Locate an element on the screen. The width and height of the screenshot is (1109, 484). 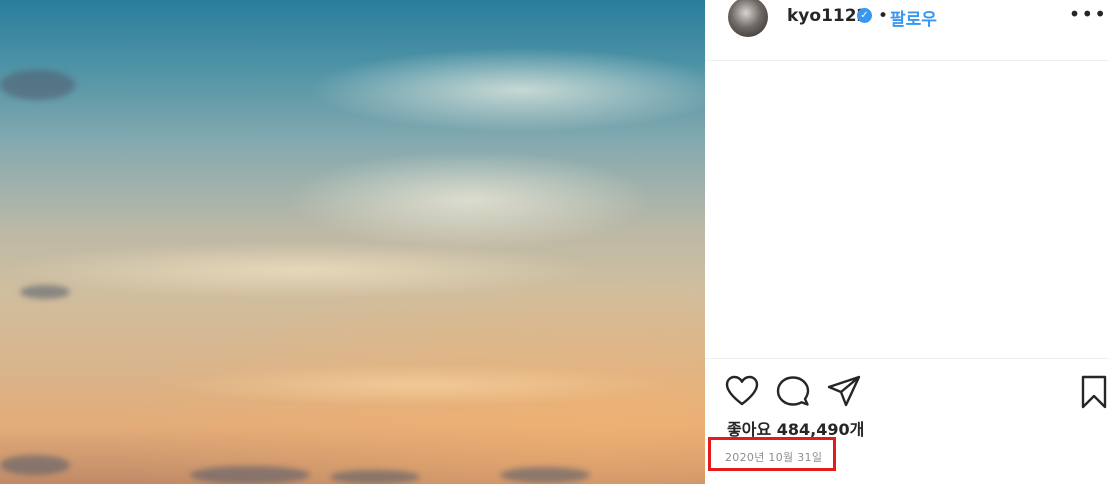
more-options-icon: ••• is located at coordinates (1088, 14).